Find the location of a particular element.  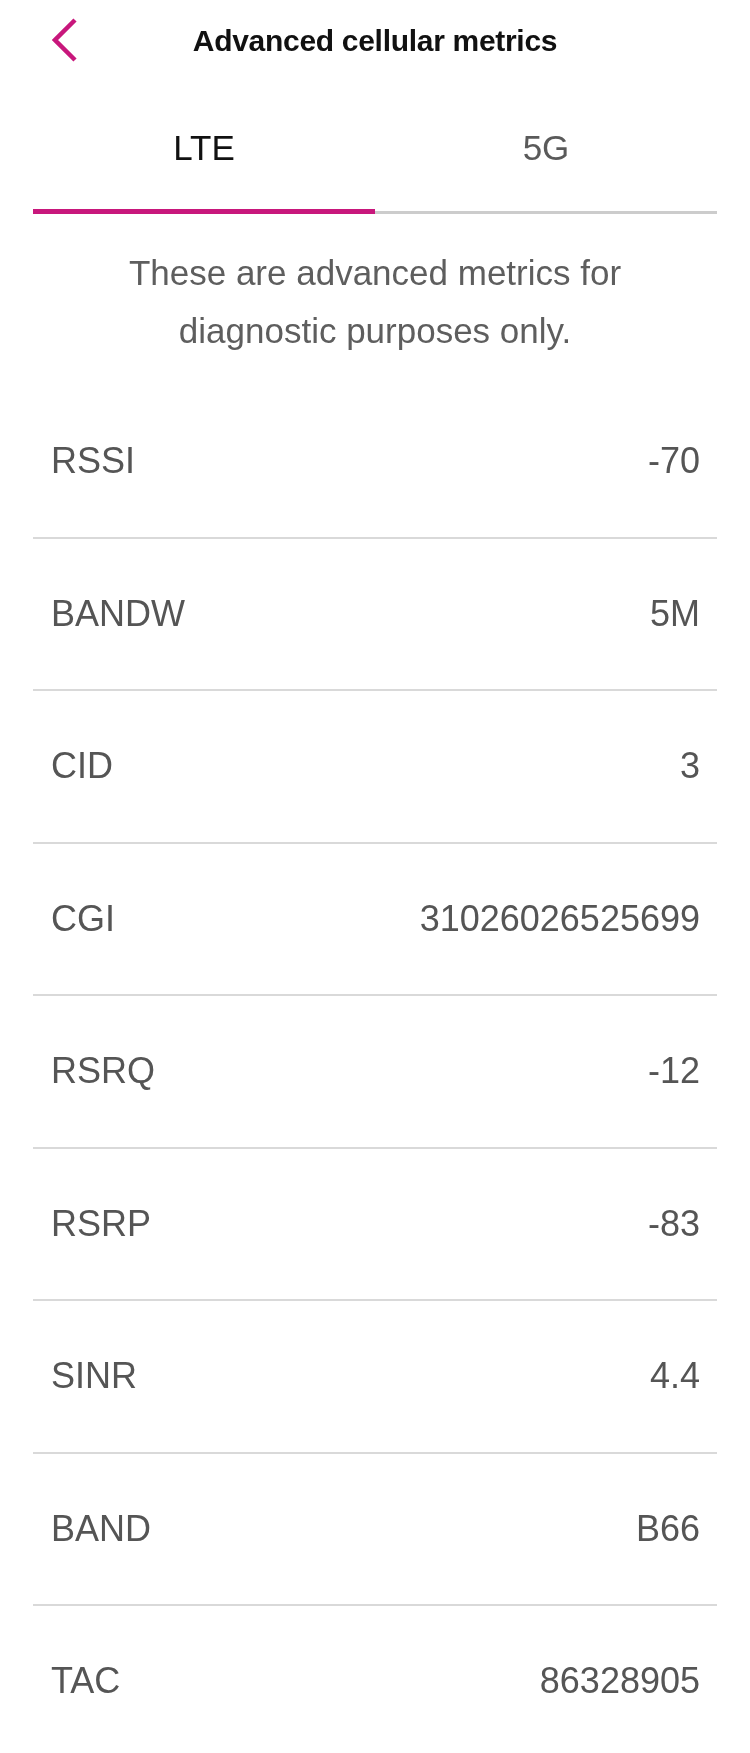

metric-label: RSSI is located at coordinates (93, 461).